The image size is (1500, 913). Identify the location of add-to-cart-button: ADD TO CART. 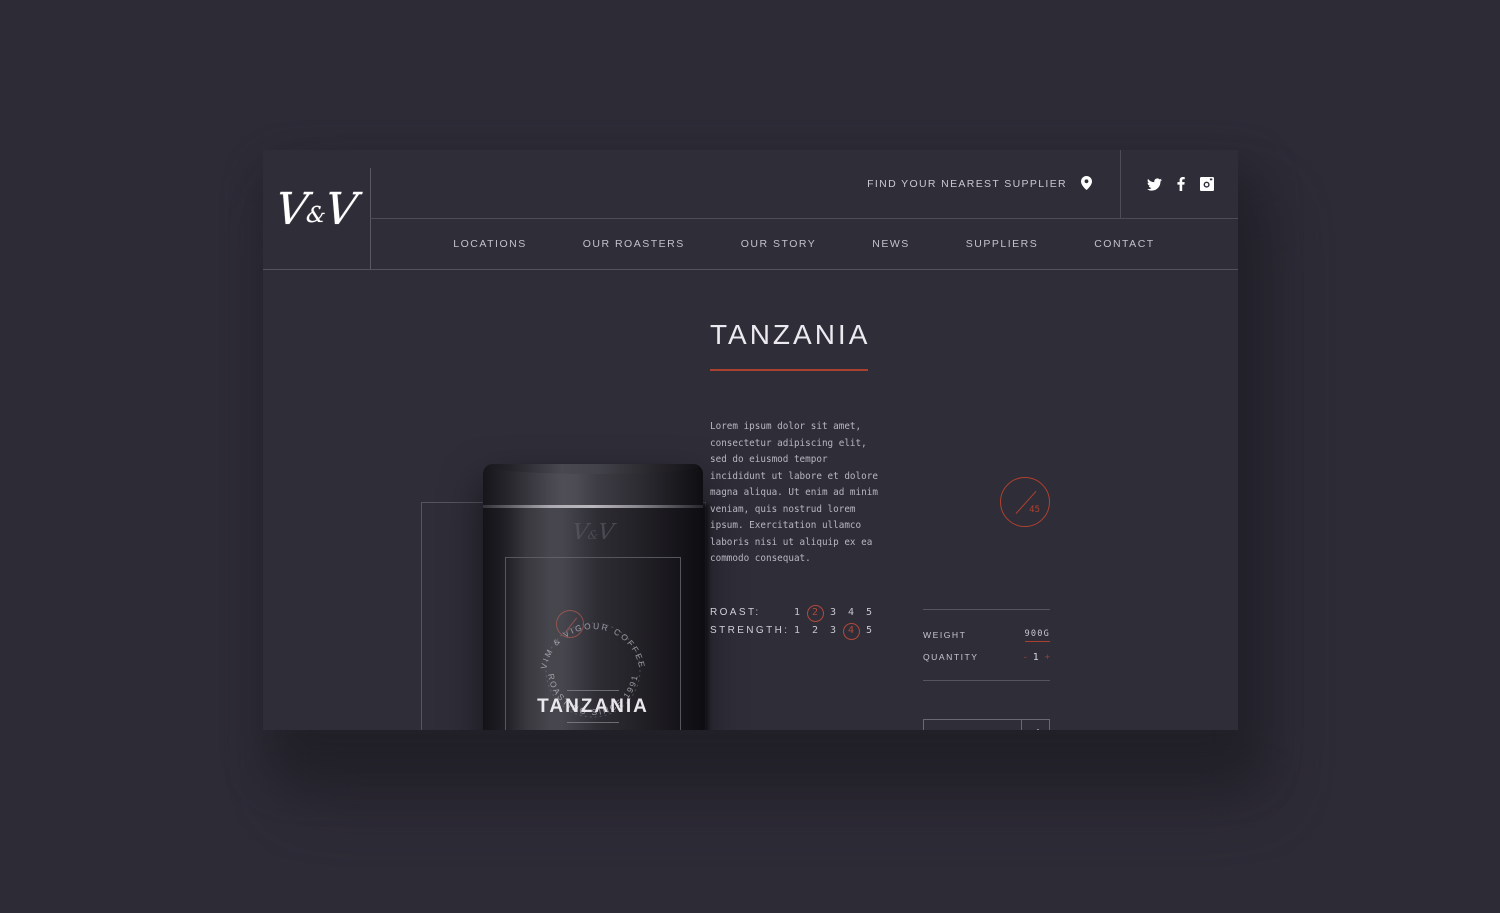
(986, 724).